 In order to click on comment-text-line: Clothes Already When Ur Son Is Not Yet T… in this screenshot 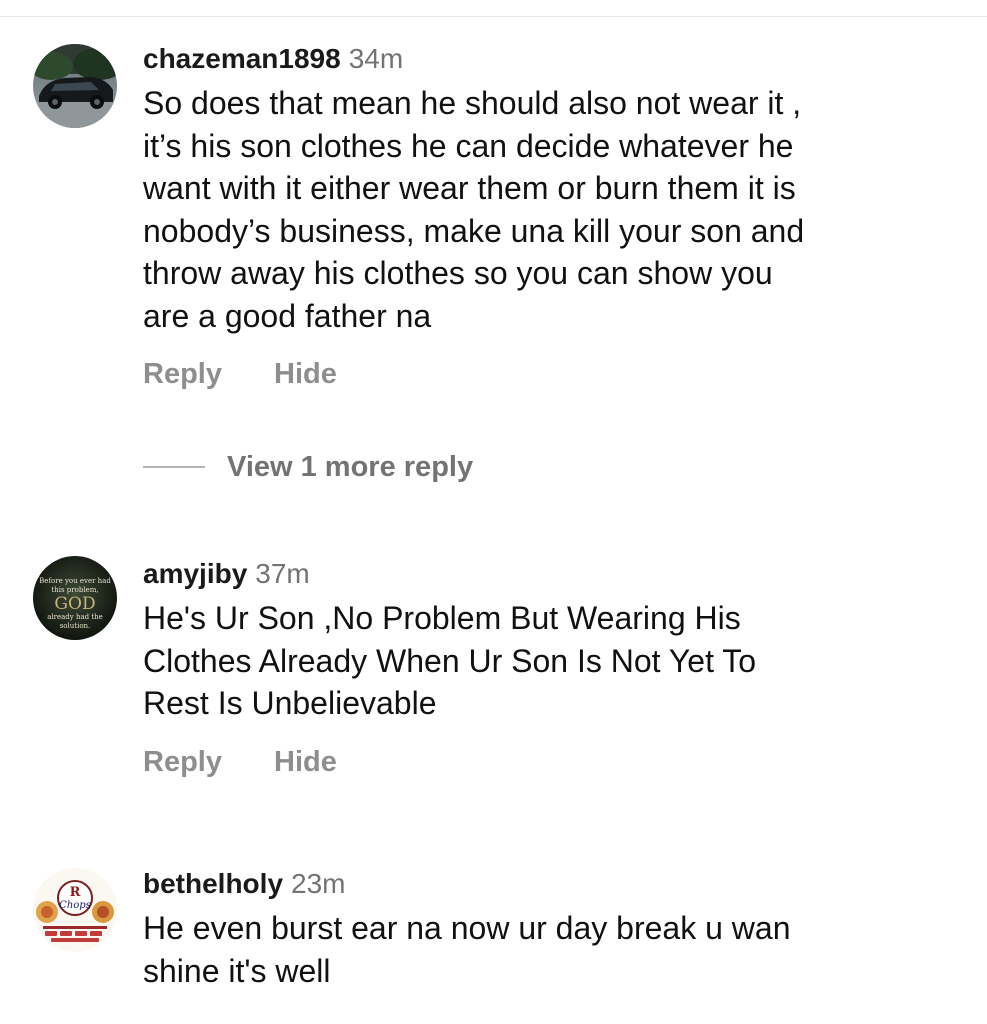, I will do `click(450, 660)`.